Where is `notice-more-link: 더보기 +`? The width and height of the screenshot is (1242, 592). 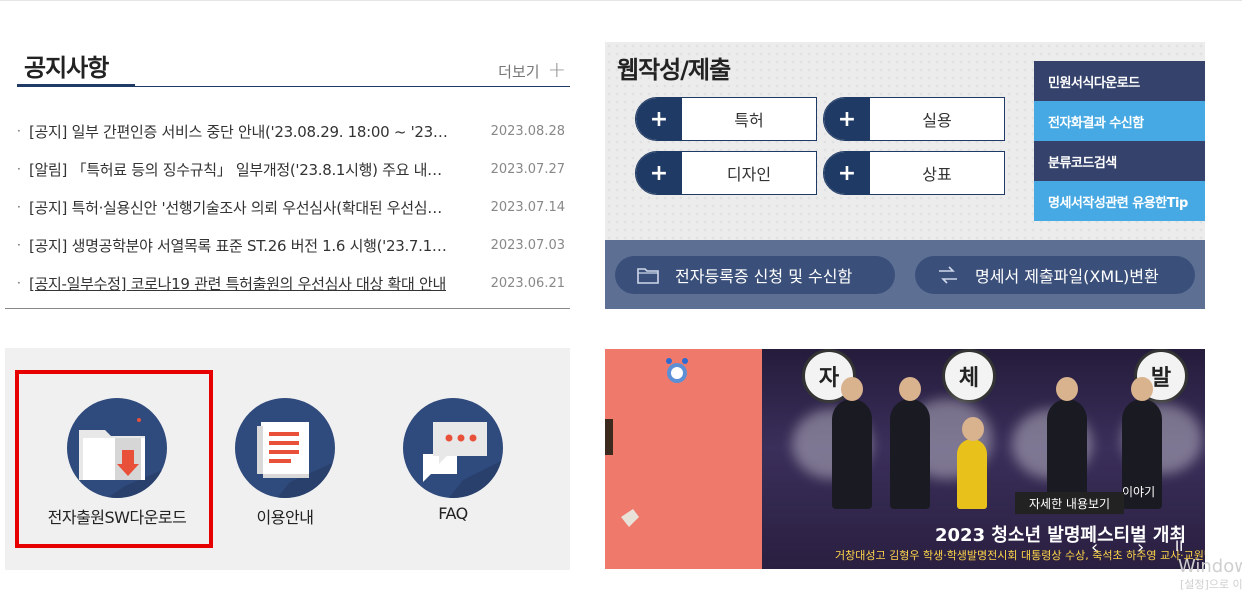 notice-more-link: 더보기 + is located at coordinates (532, 71).